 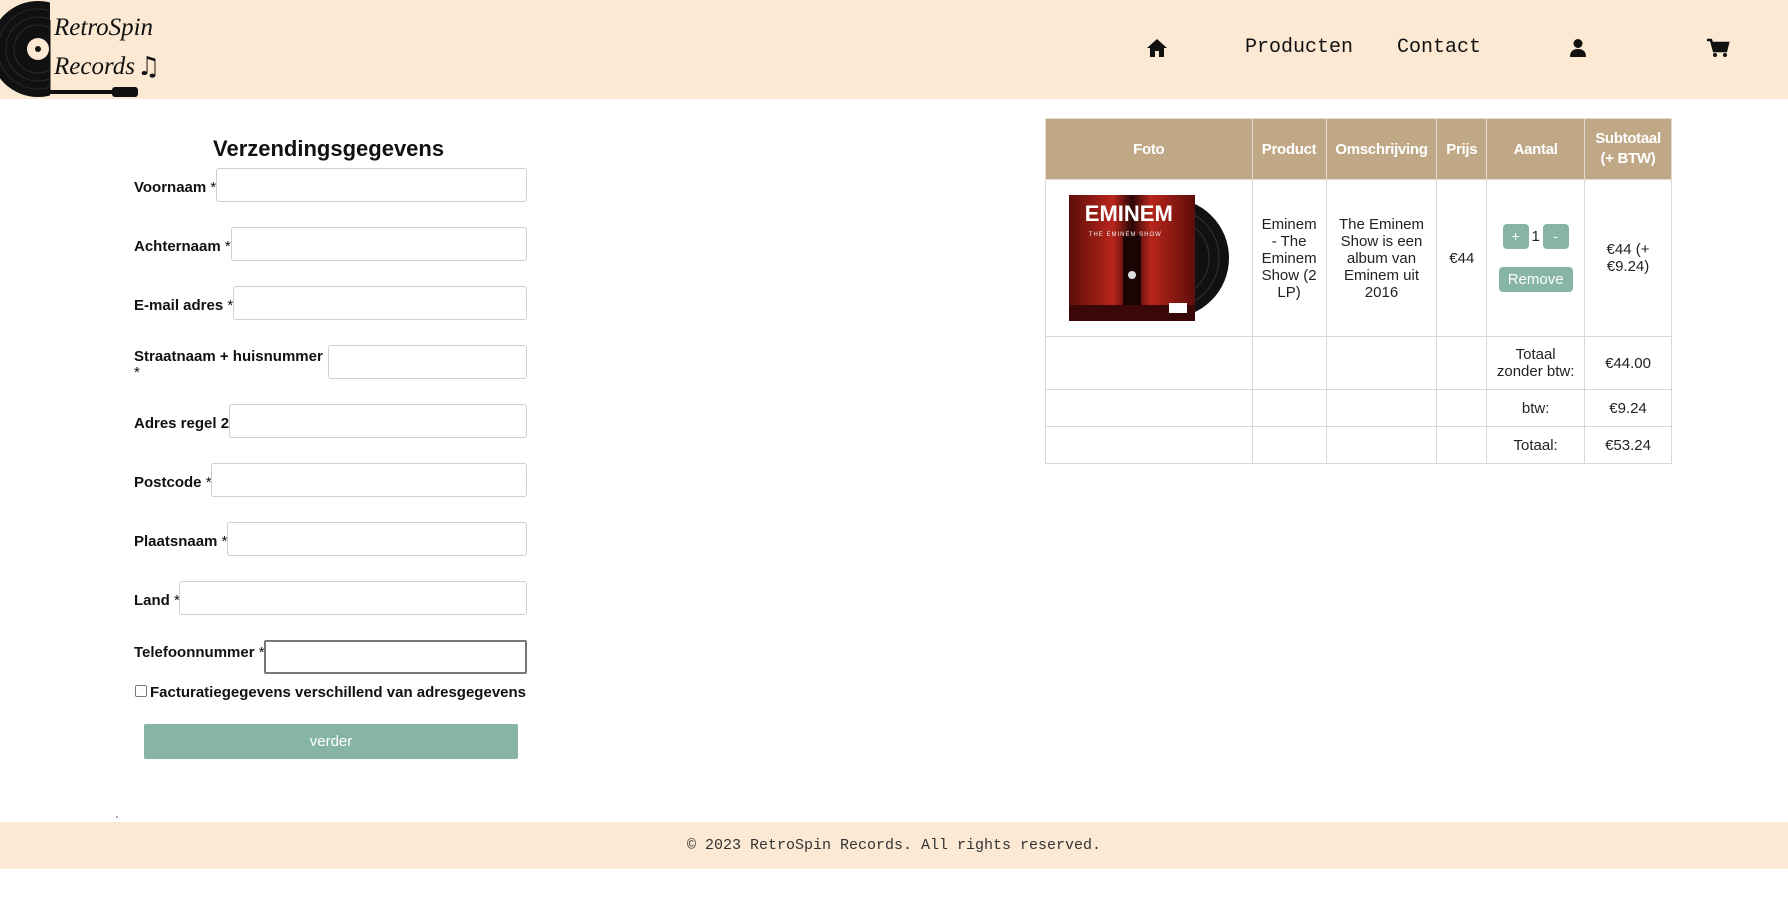 I want to click on col-product: Product, so click(x=1289, y=149).